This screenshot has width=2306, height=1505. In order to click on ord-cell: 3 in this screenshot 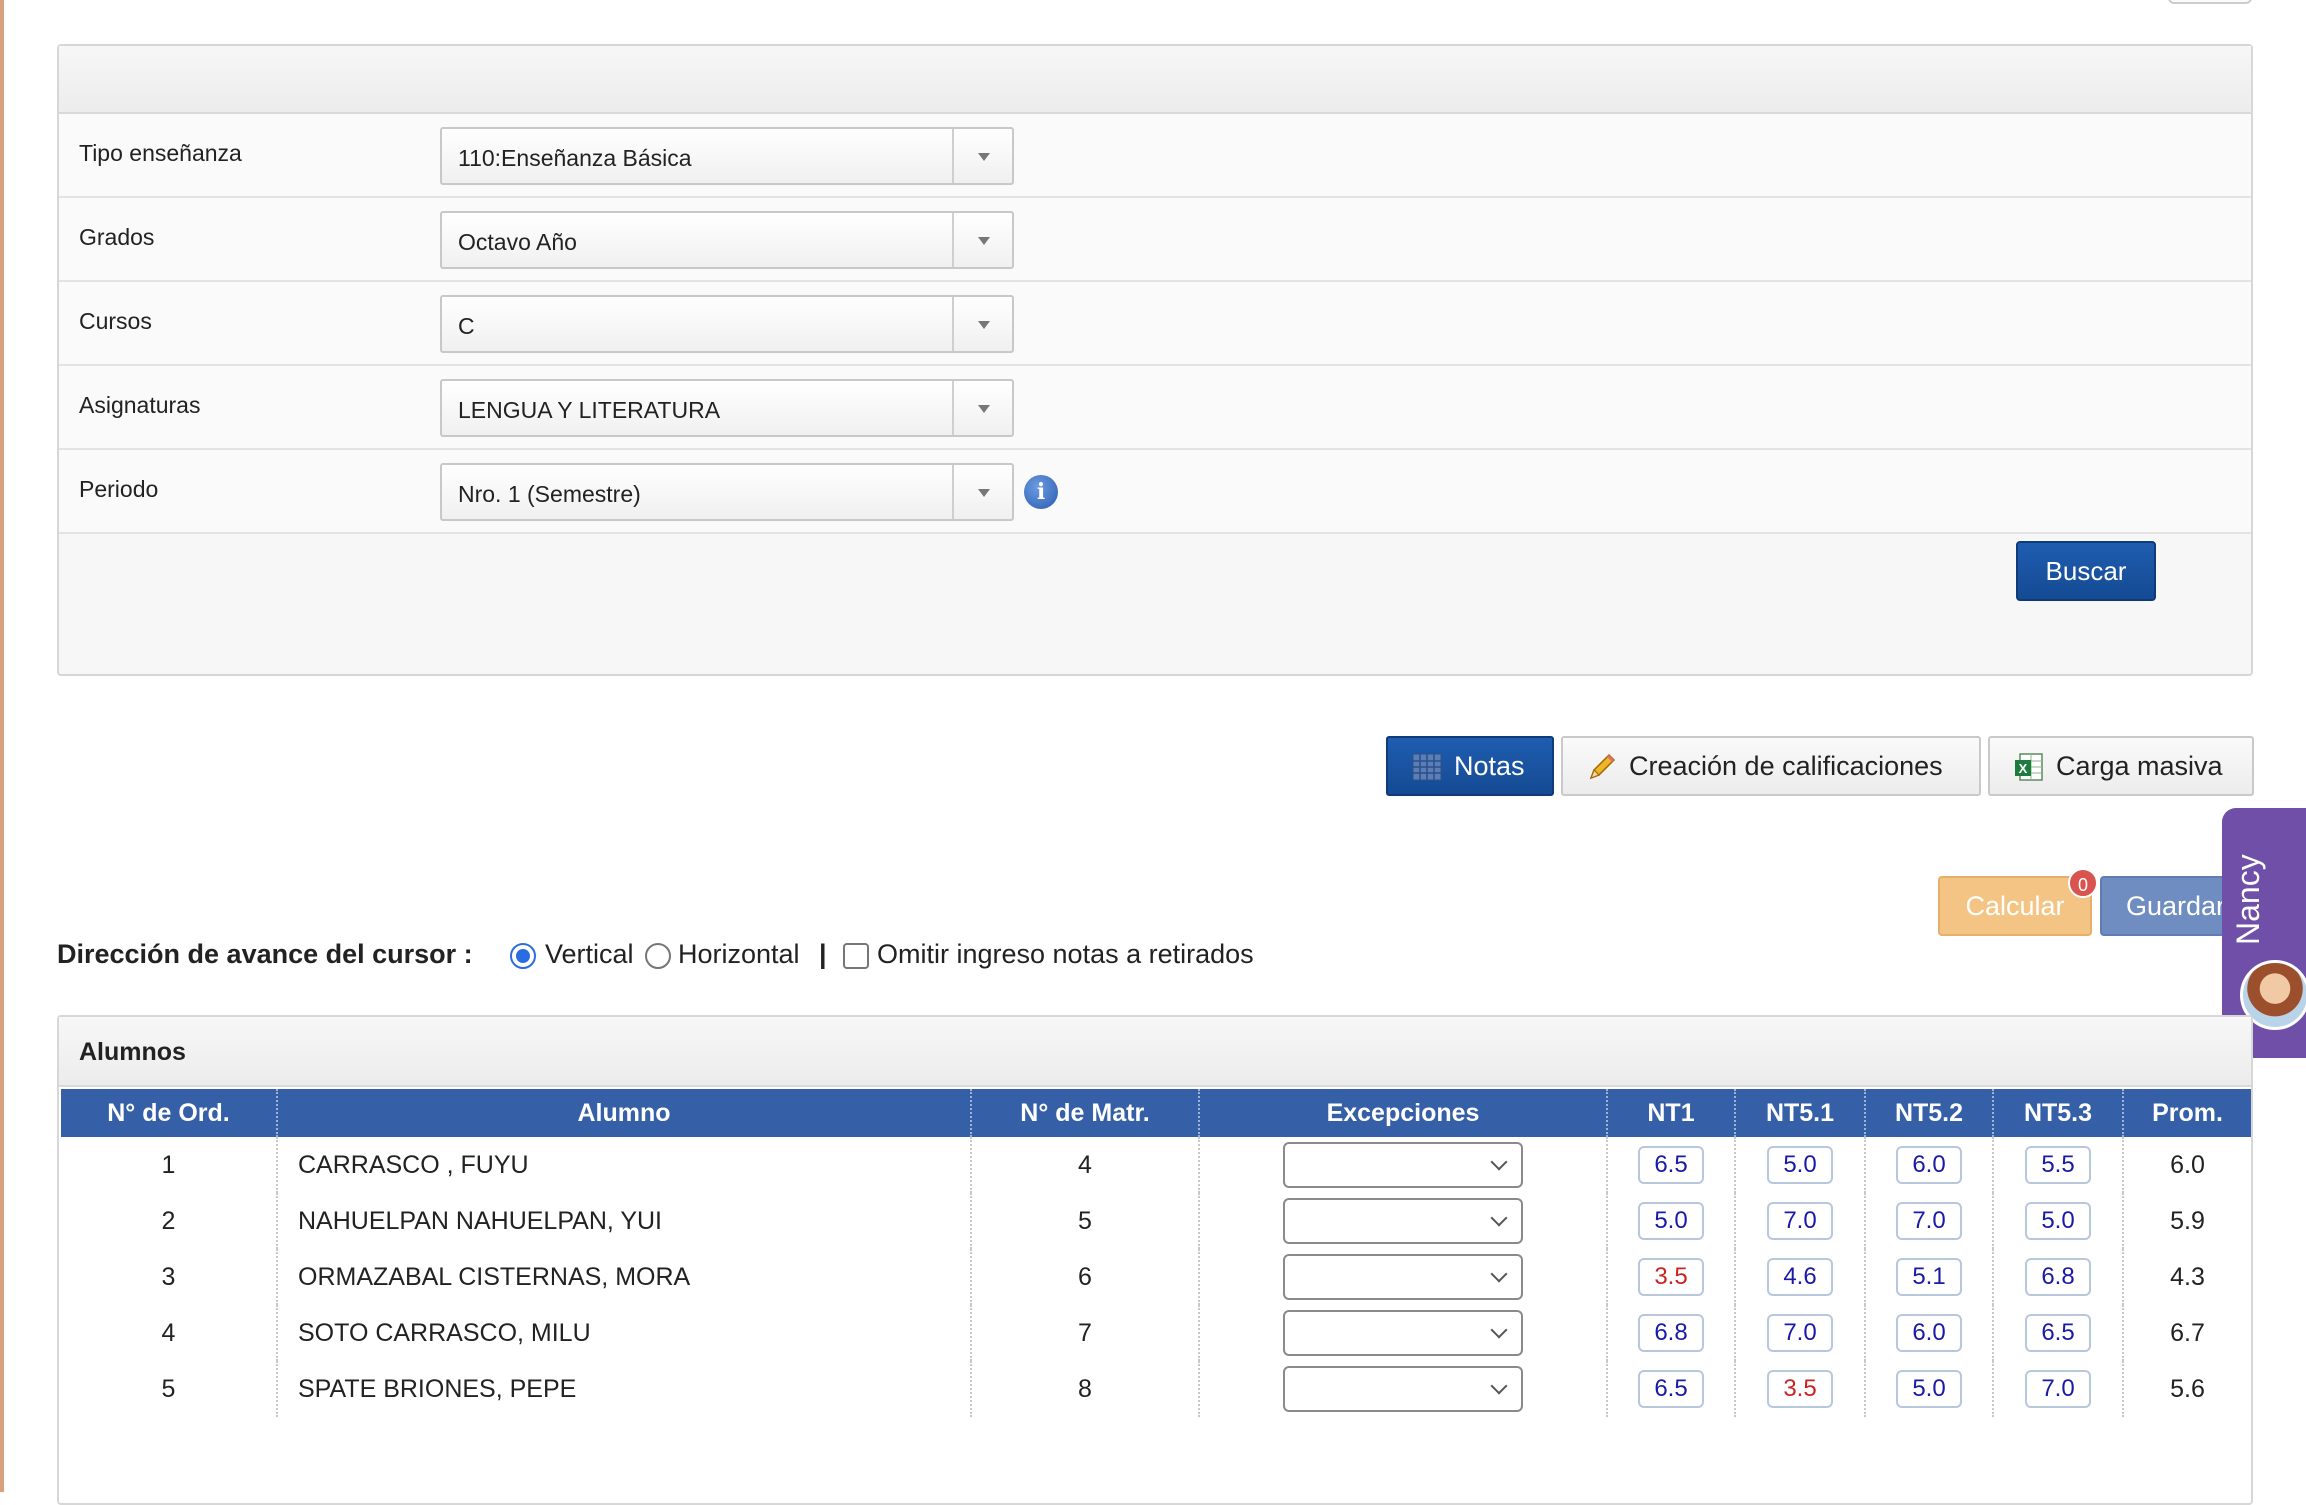, I will do `click(169, 1277)`.